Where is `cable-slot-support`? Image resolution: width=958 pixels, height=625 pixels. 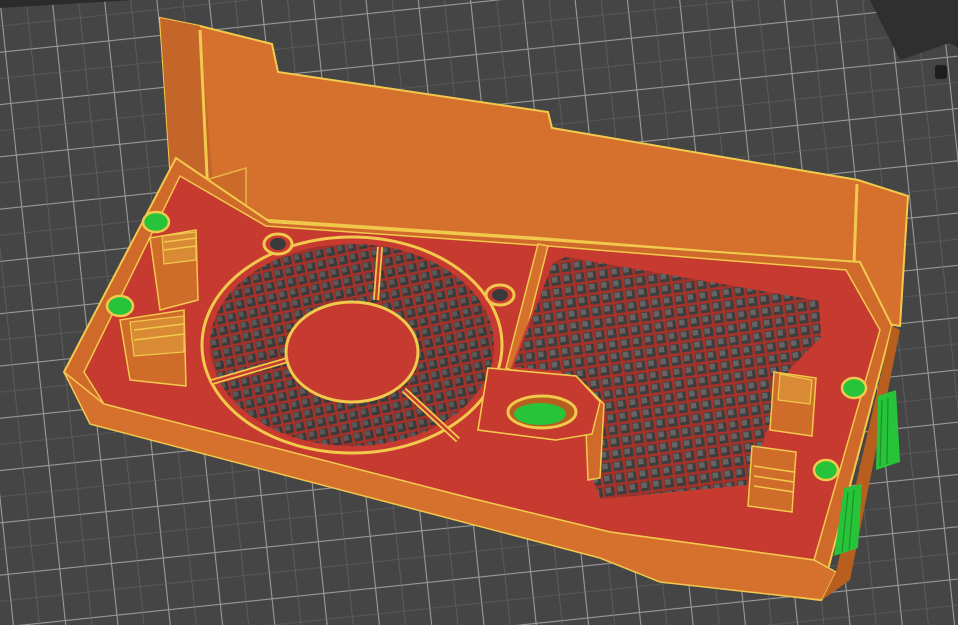 cable-slot-support is located at coordinates (540, 414).